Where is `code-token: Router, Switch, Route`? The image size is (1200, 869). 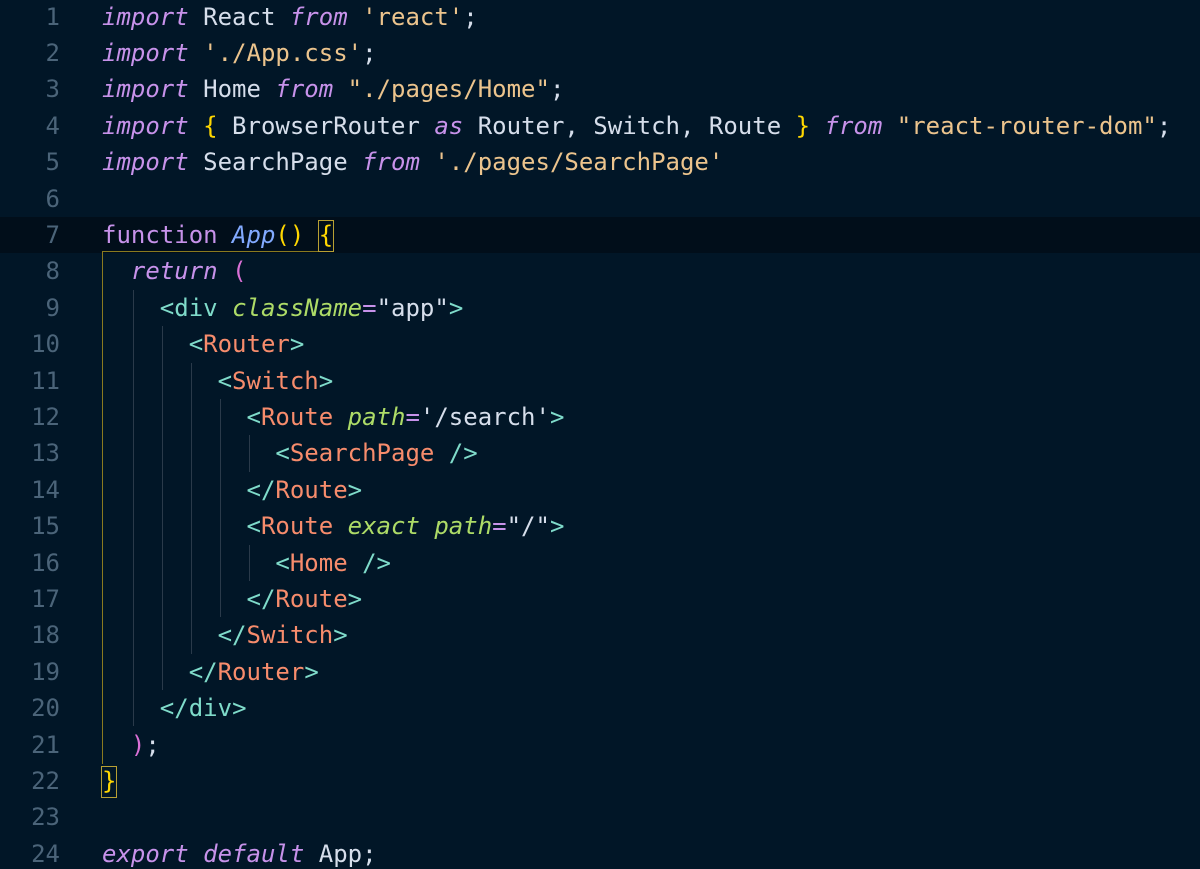
code-token: Router, Switch, Route is located at coordinates (629, 125).